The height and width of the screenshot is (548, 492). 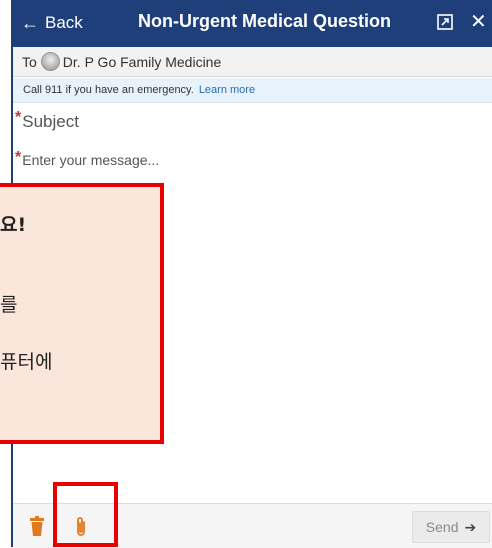 I want to click on emergency-text: Call 911 if you have an emergency., so click(x=108, y=90).